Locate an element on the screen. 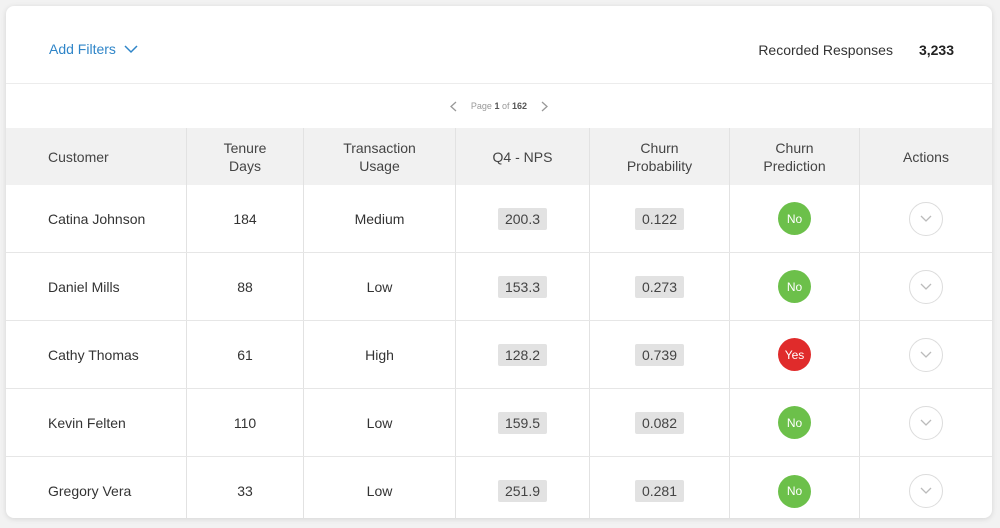  q4-nps-cell: 251.9 is located at coordinates (523, 487).